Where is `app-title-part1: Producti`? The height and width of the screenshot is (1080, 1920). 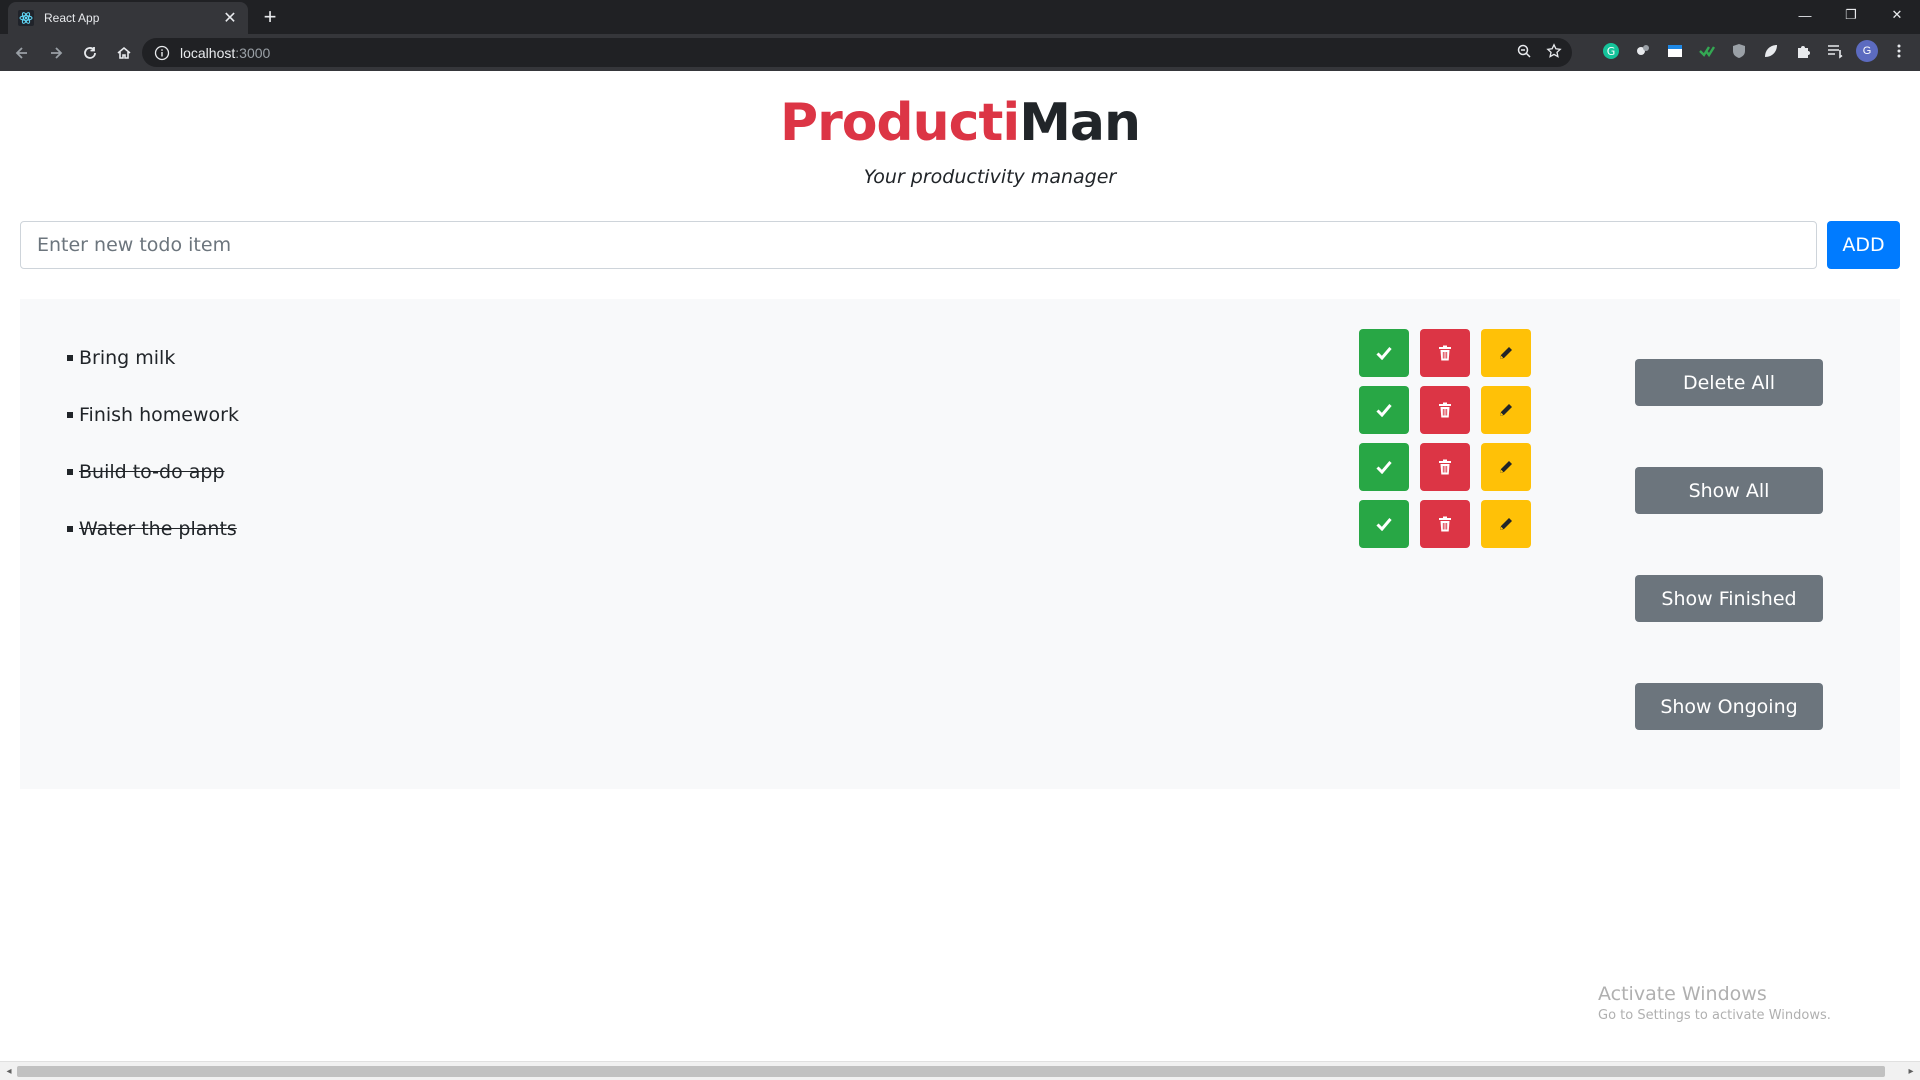 app-title-part1: Producti is located at coordinates (899, 123).